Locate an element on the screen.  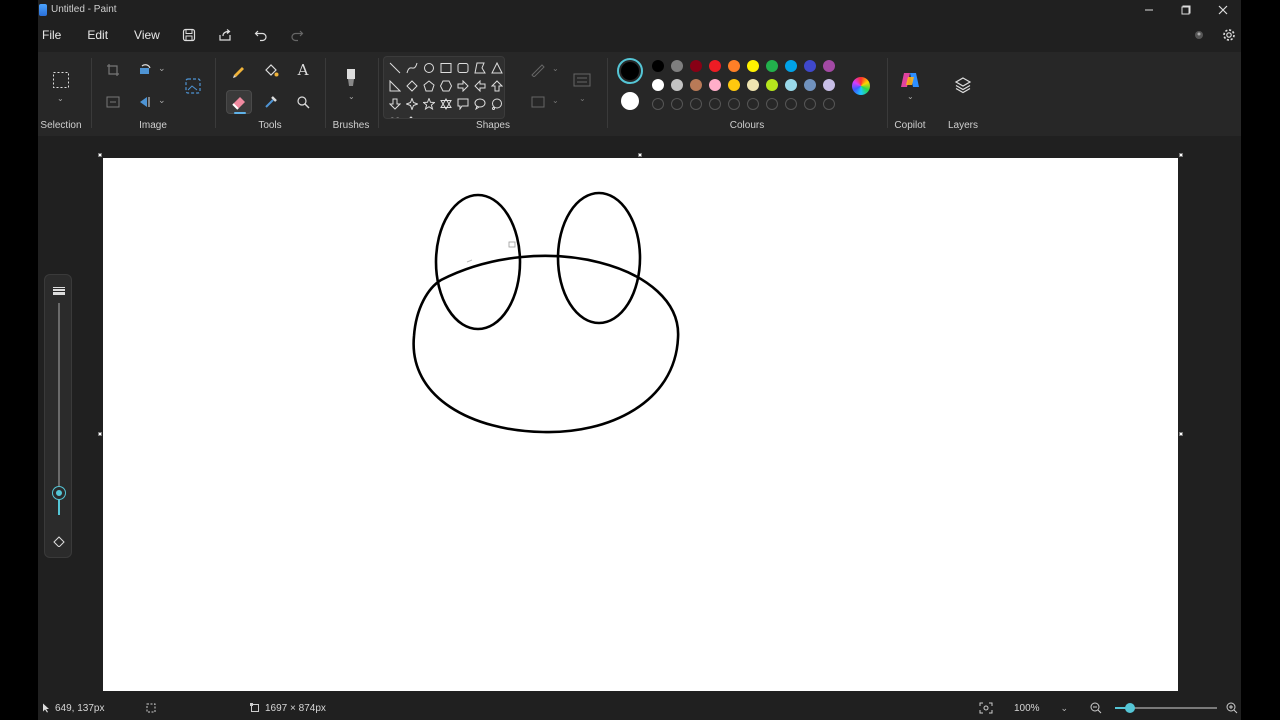
triangle-shape-icon is located at coordinates (496, 68).